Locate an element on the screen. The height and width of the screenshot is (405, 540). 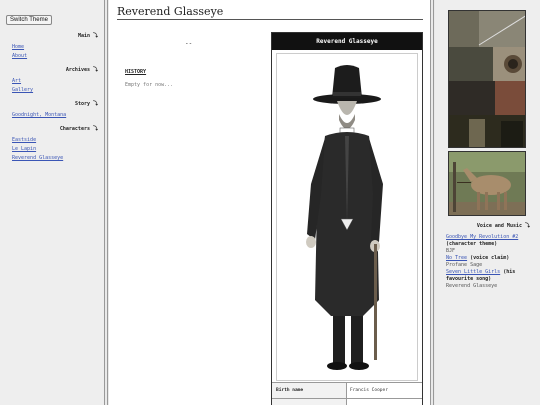
infobox-key-empty is located at coordinates (309, 402).